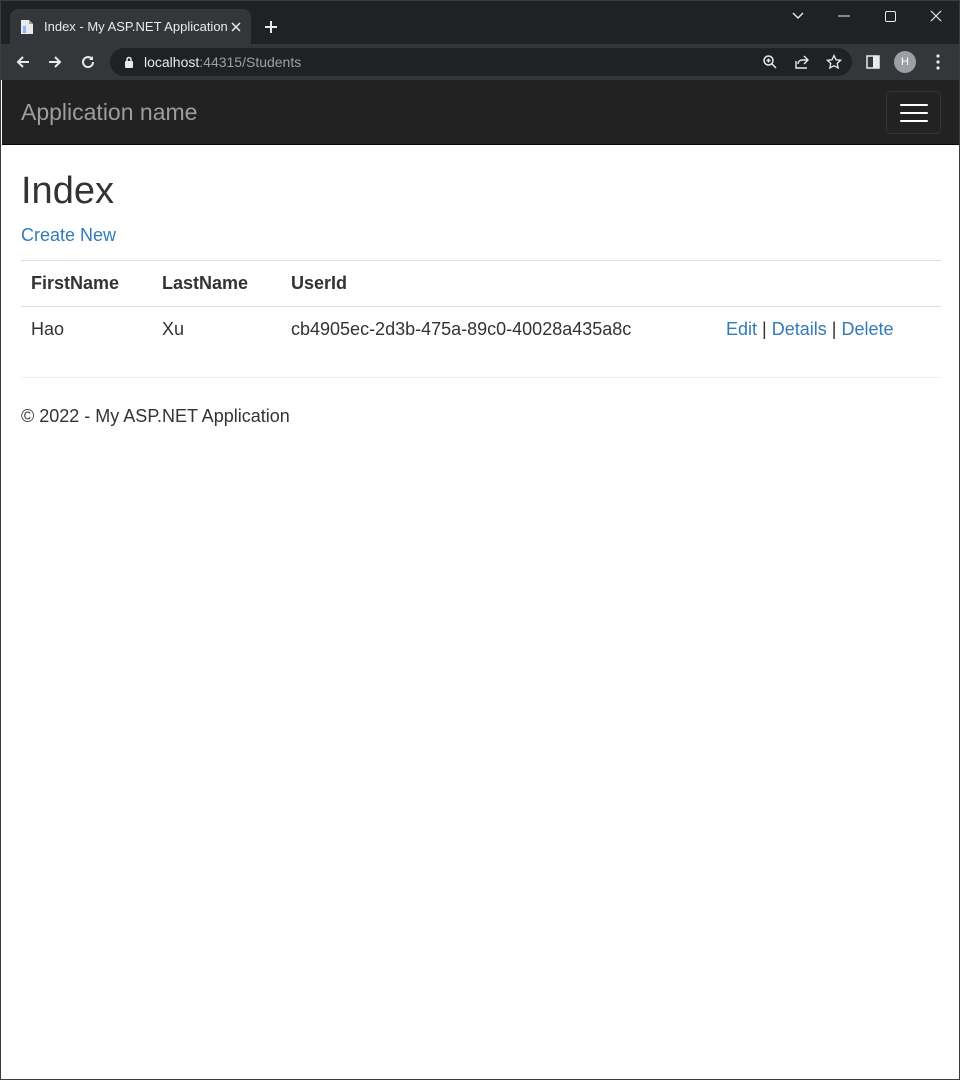 This screenshot has height=1080, width=960. What do you see at coordinates (802, 62) in the screenshot?
I see `share-icon` at bounding box center [802, 62].